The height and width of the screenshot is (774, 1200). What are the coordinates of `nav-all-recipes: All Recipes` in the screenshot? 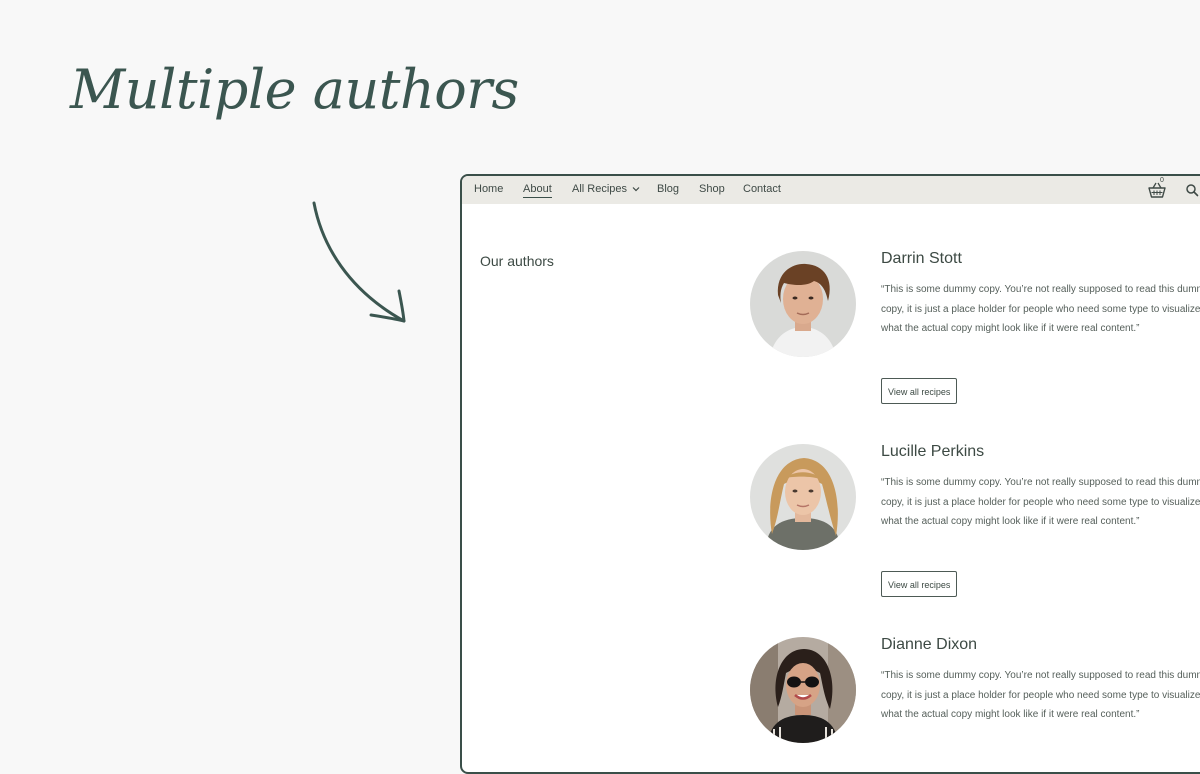 It's located at (606, 189).